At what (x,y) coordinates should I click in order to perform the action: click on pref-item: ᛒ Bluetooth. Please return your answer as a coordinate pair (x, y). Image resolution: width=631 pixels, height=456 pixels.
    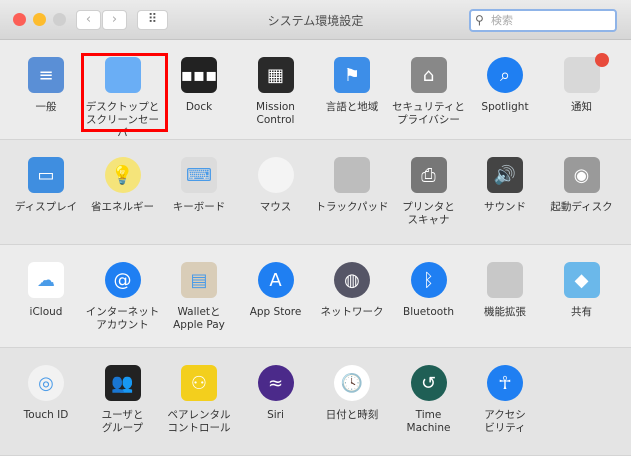
    Looking at the image, I should click on (429, 290).